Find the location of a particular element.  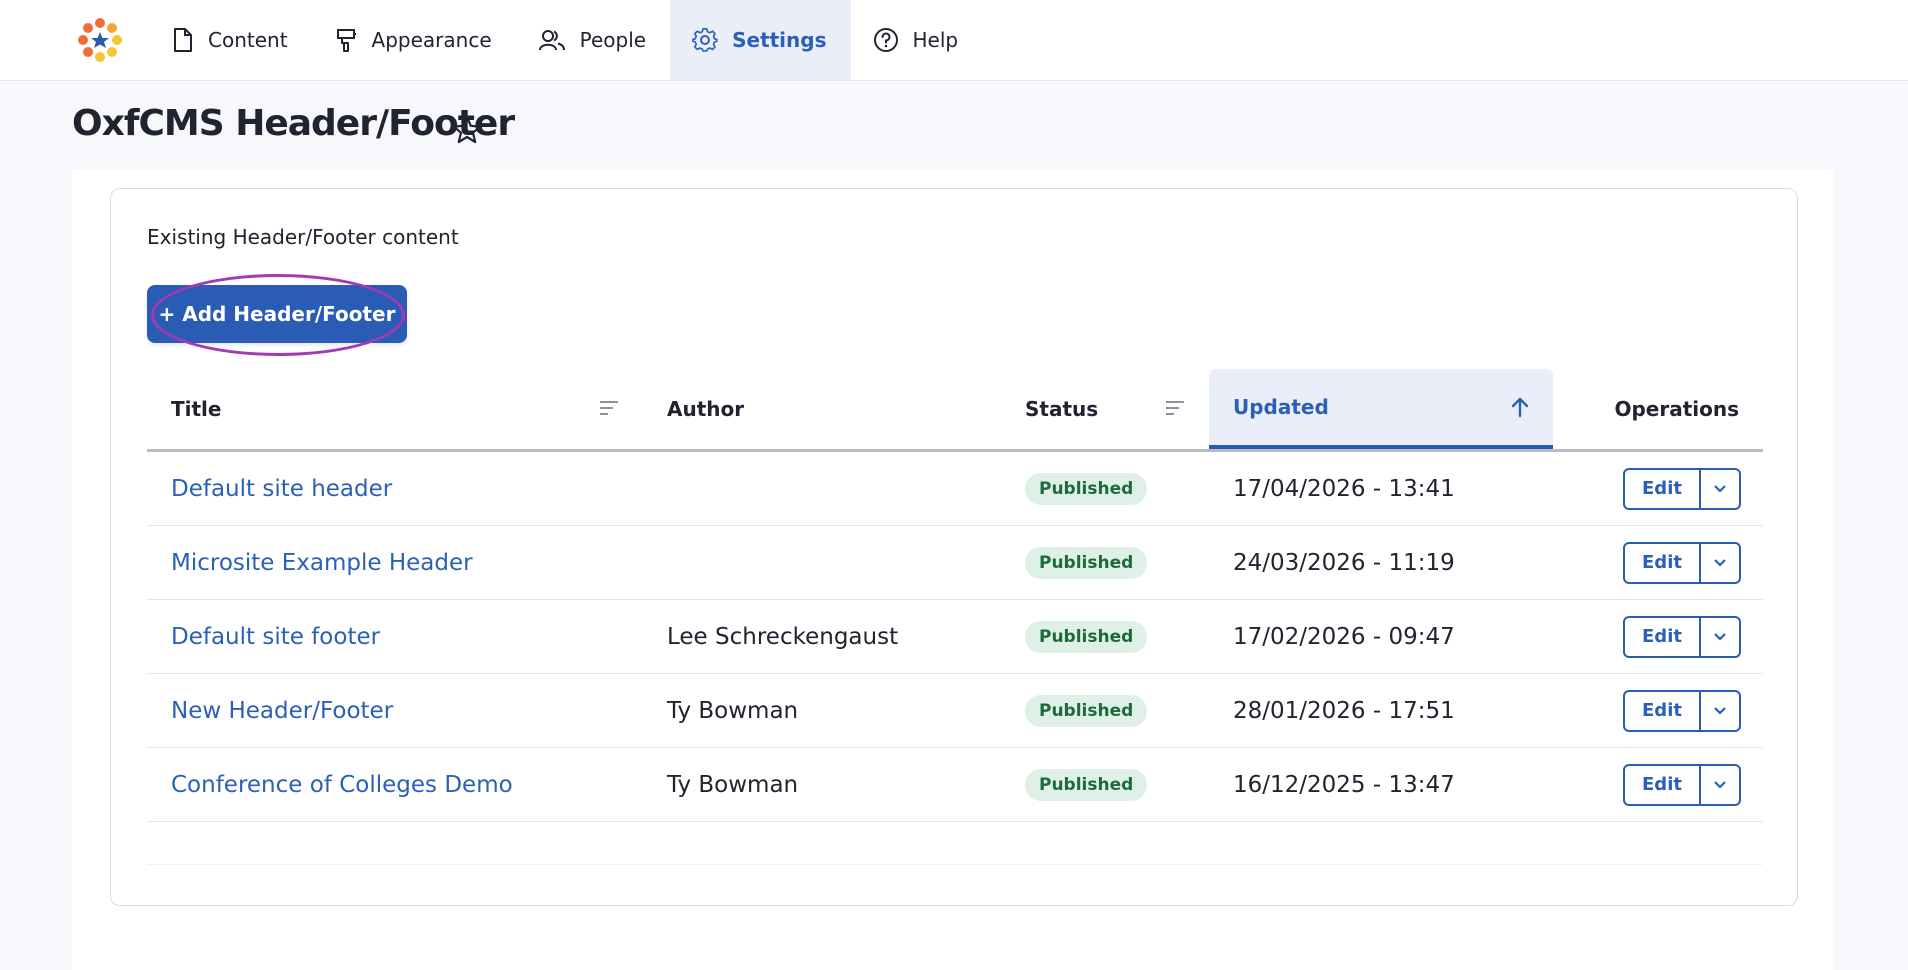

row-title-link: Microsite Example Header is located at coordinates (322, 563).